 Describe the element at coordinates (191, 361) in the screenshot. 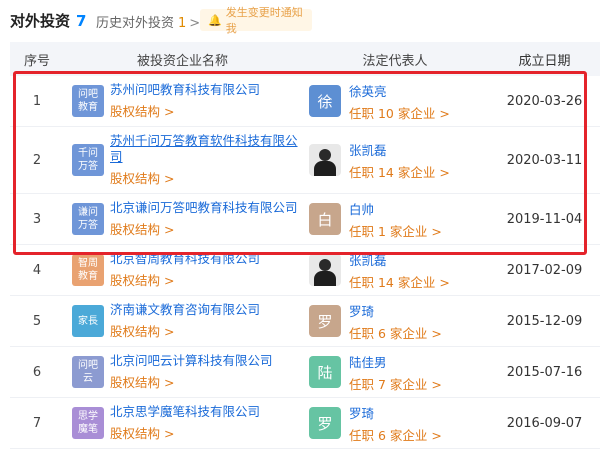

I see `company-name-link: 北京问吧云计算科技有限公司` at that location.